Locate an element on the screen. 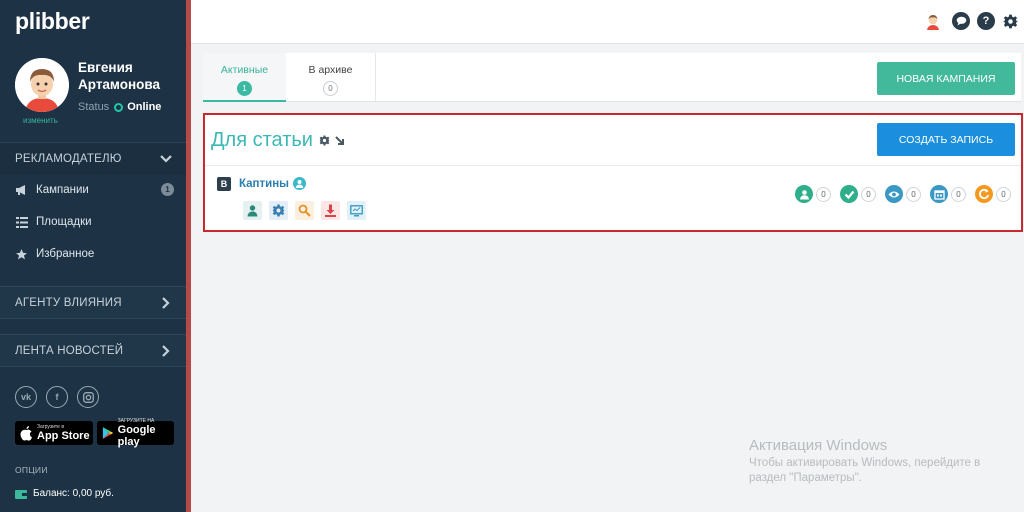 The height and width of the screenshot is (512, 1024). app-store-button: Загрузите в App Store is located at coordinates (54, 433).